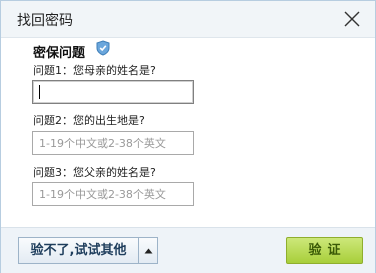  I want to click on question-2-answer-input, so click(113, 143).